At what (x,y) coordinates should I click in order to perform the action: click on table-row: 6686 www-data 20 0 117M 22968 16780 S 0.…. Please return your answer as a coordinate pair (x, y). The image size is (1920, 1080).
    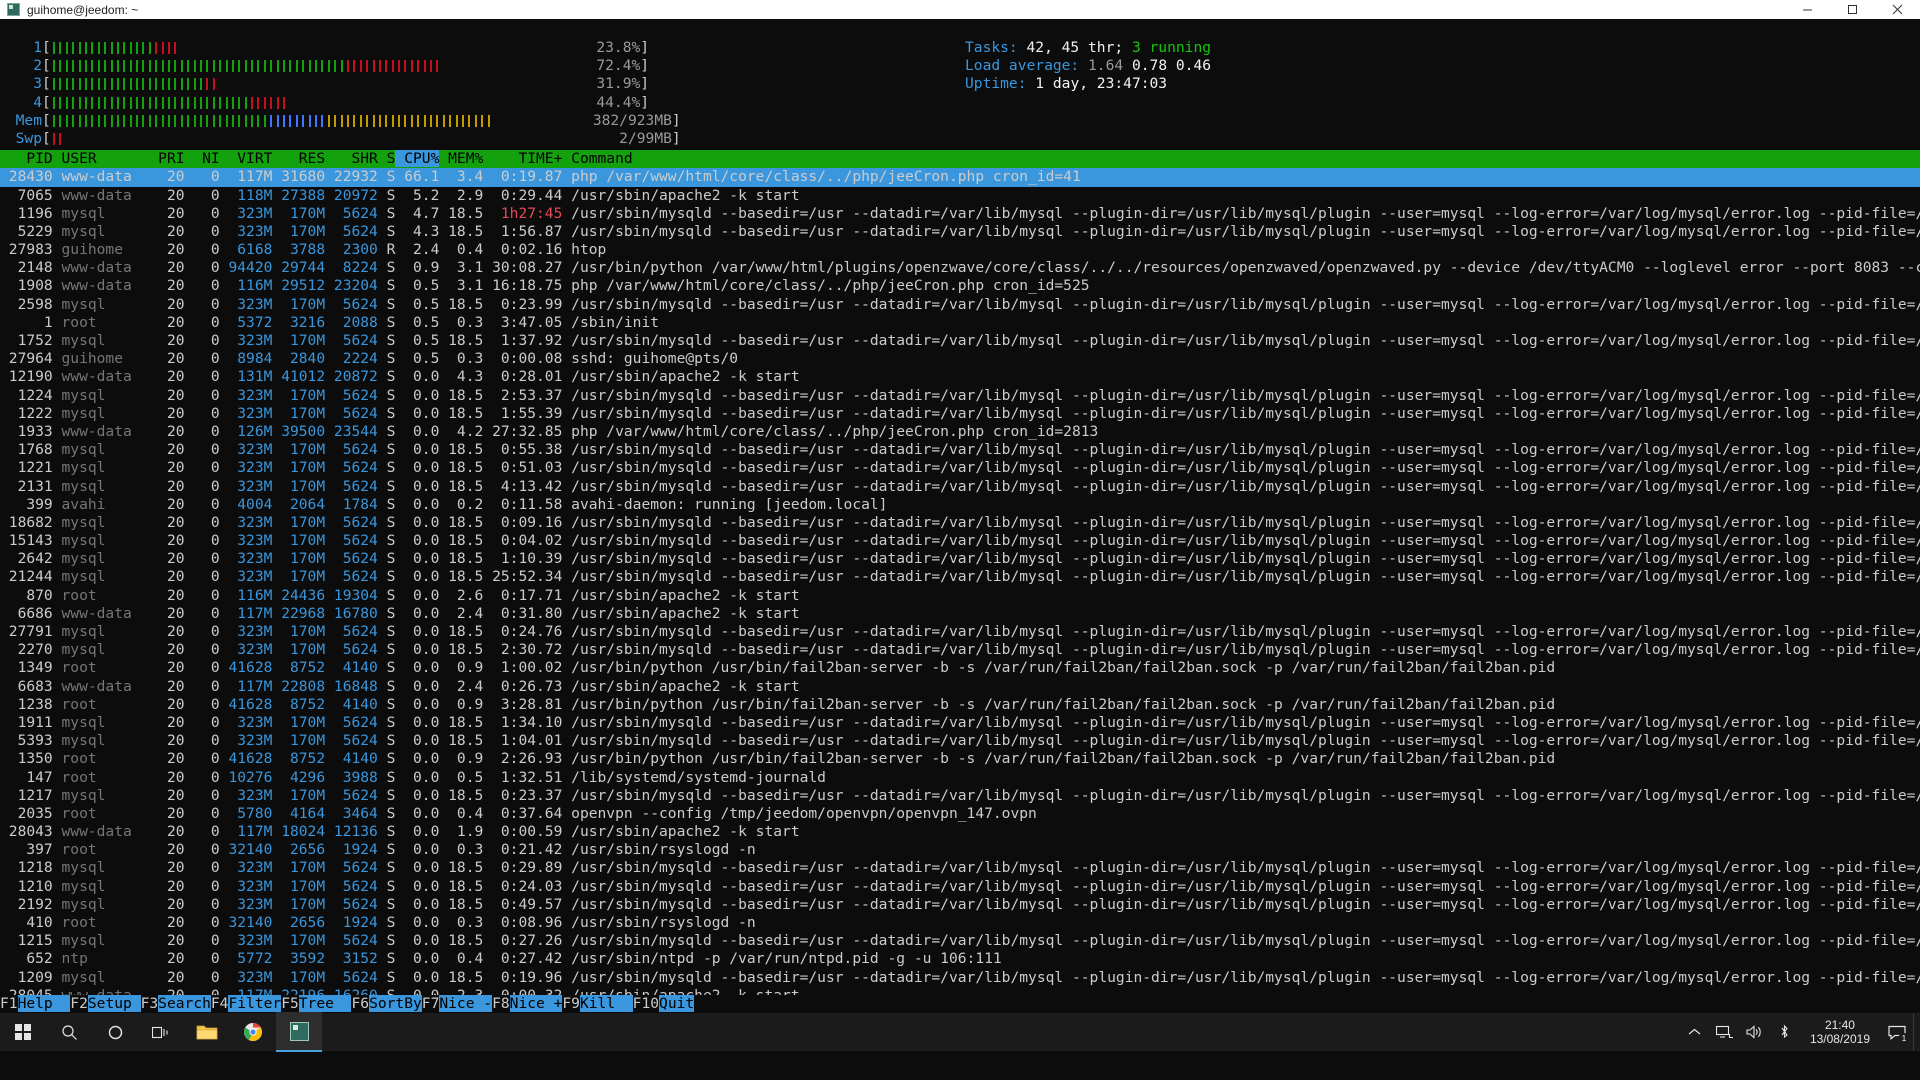
    Looking at the image, I should click on (960, 614).